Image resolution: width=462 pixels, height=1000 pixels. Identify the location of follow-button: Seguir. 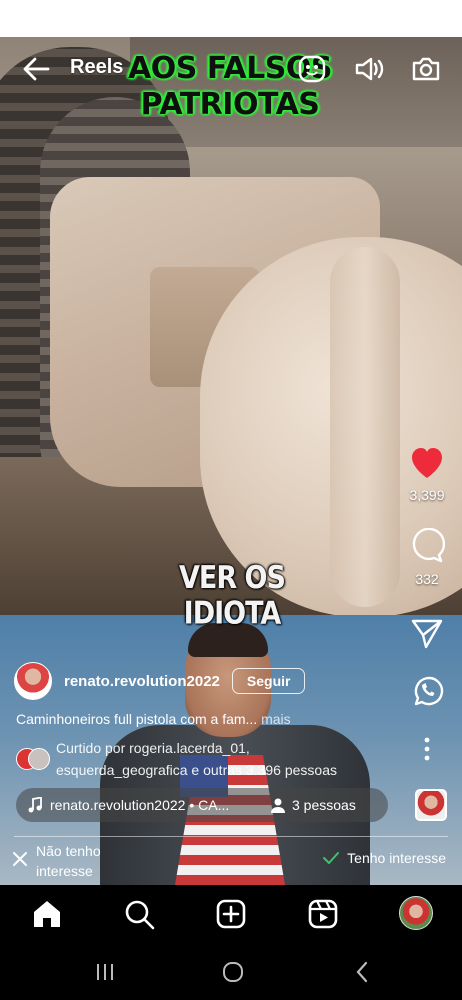
(268, 681).